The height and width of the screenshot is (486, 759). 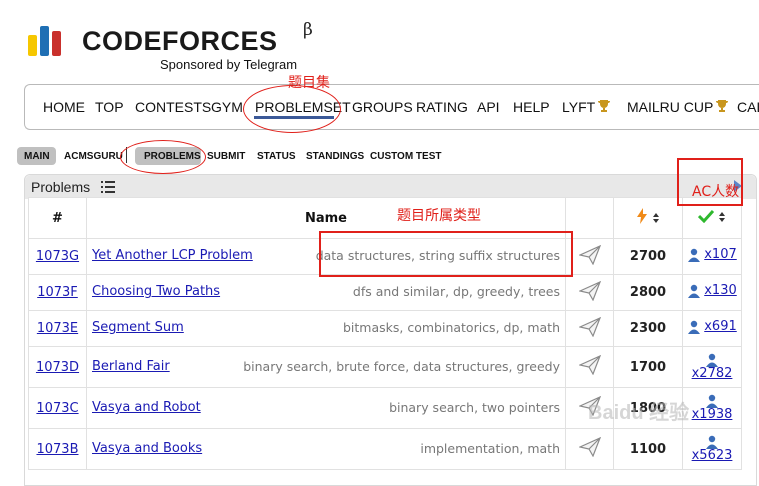 What do you see at coordinates (670, 107) in the screenshot?
I see `menu-mailru-label: MAILRU CUP` at bounding box center [670, 107].